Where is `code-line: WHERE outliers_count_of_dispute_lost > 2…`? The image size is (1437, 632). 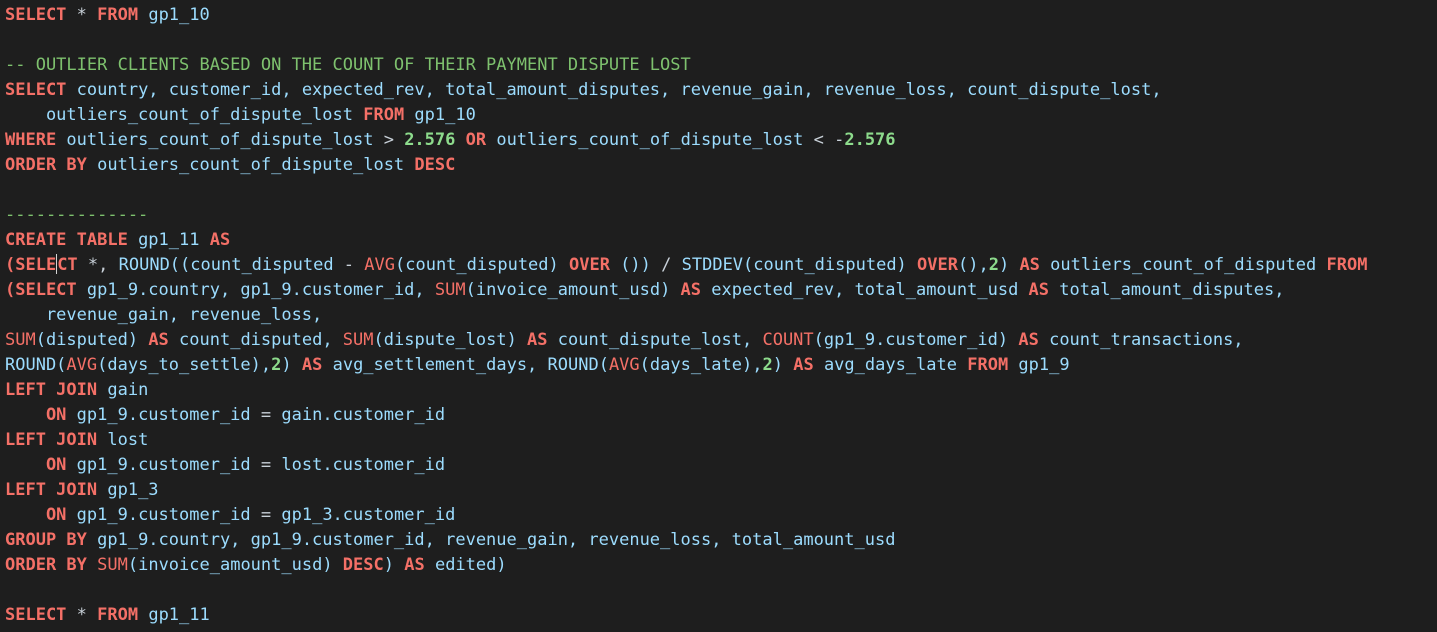 code-line: WHERE outliers_count_of_dispute_lost > 2… is located at coordinates (721, 140).